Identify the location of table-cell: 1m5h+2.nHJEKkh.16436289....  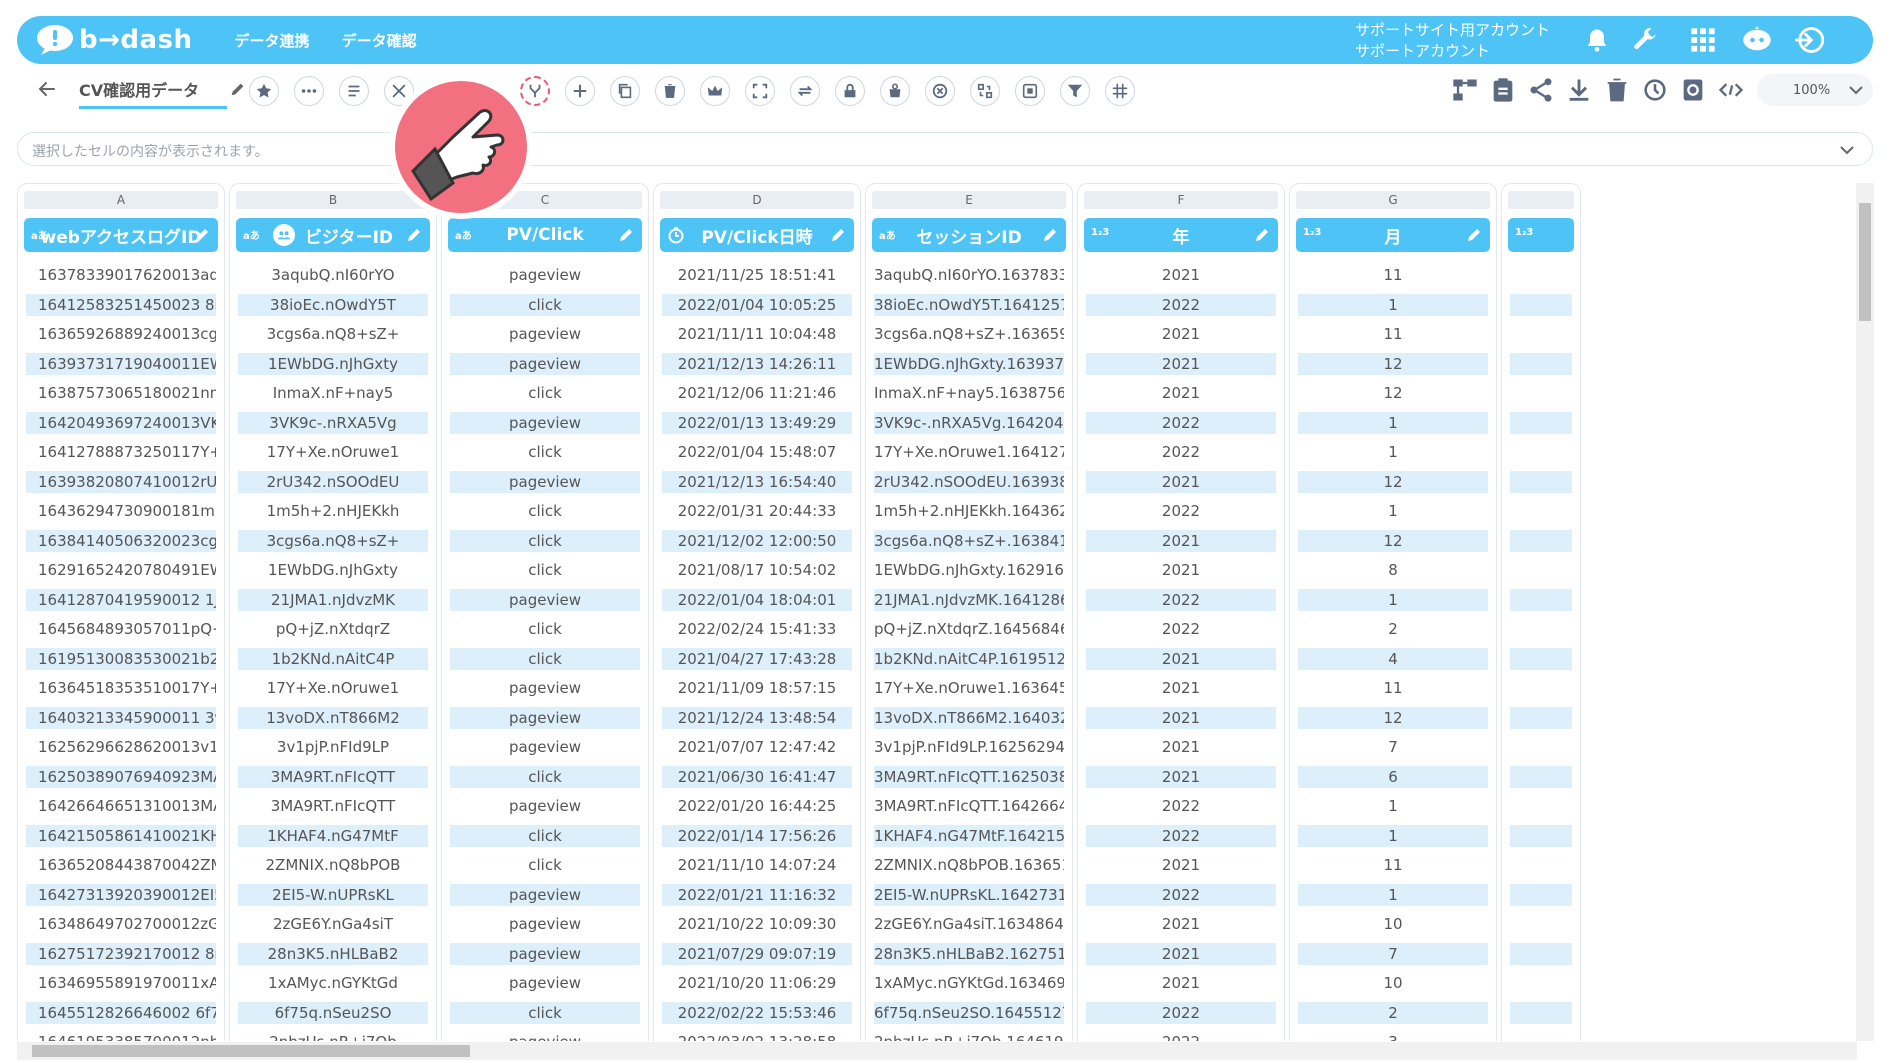
(969, 511).